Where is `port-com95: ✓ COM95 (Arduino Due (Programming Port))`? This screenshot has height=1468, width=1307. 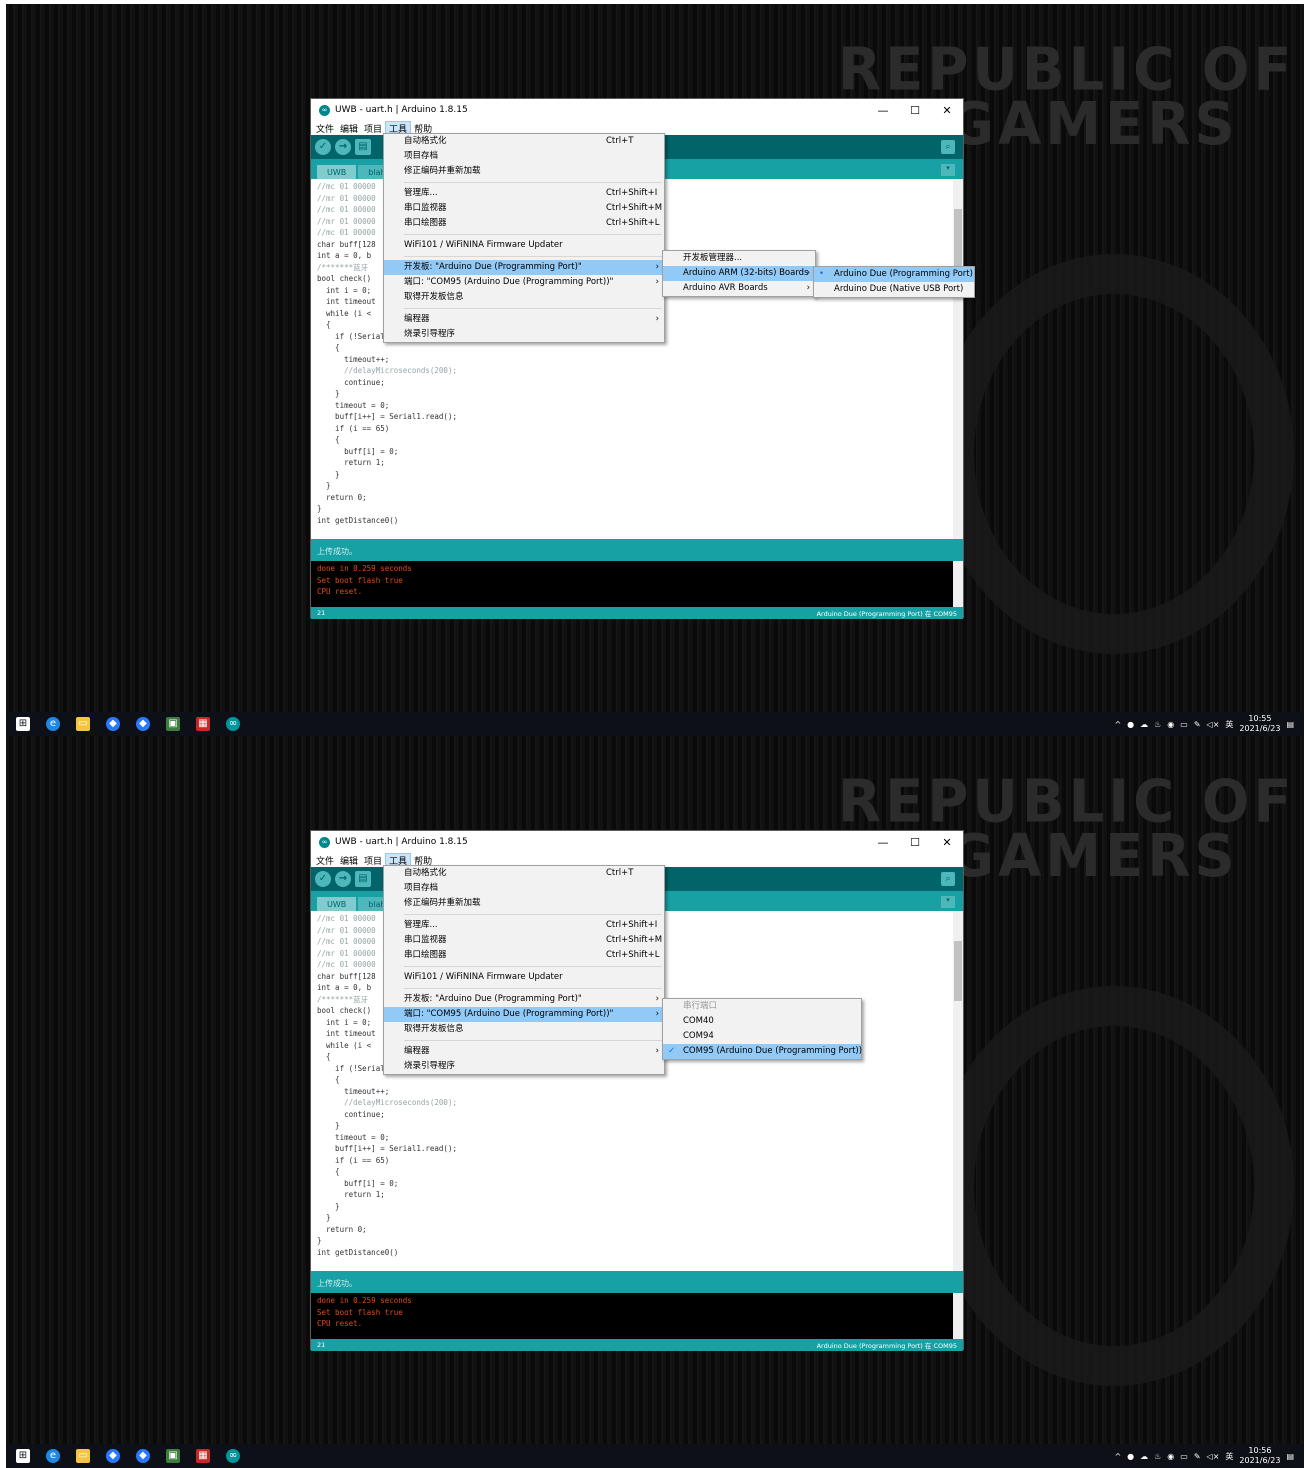
port-com95: ✓ COM95 (Arduino Due (Programming Port)) is located at coordinates (762, 1051).